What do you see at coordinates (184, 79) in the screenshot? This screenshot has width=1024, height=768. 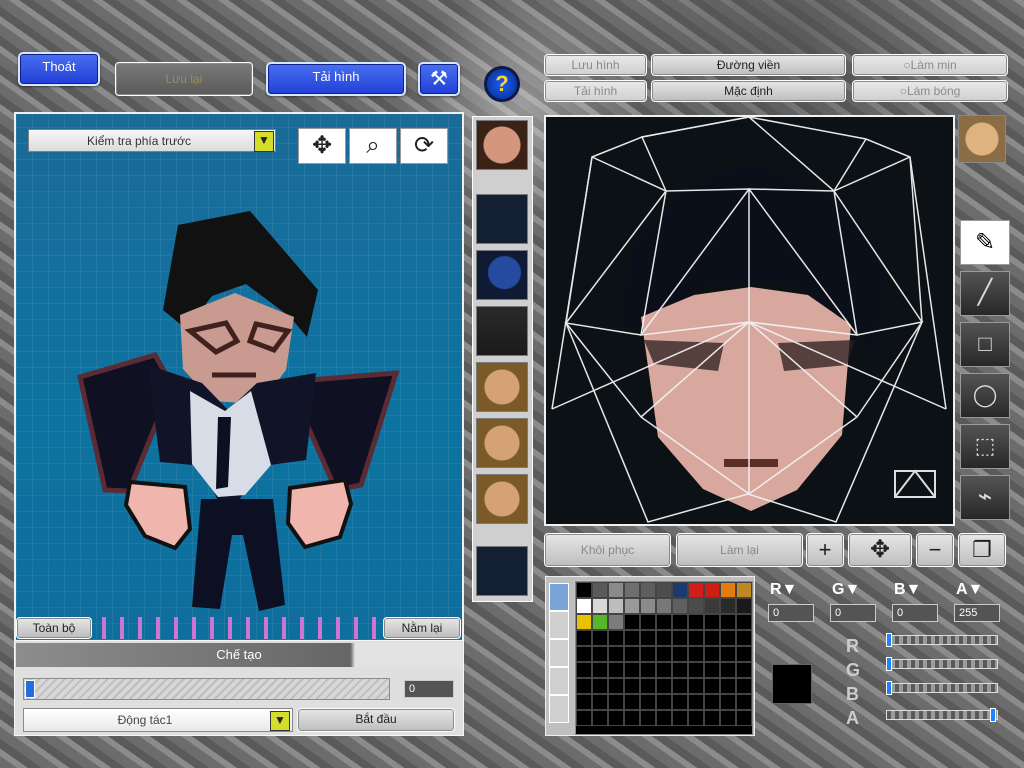 I see `save-button: Lưu lại` at bounding box center [184, 79].